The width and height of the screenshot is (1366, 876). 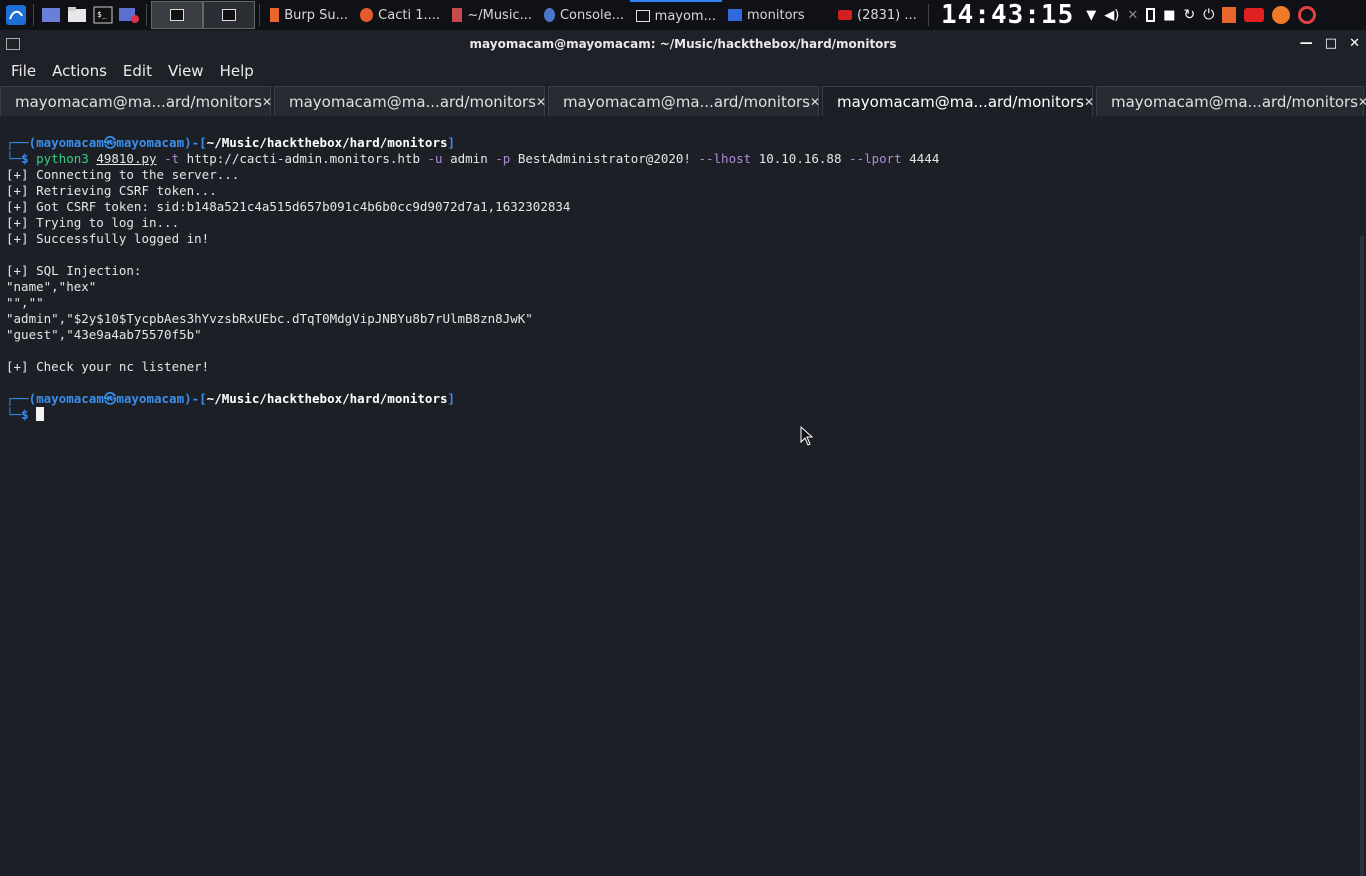 I want to click on file-manager-icon, so click(x=77, y=15).